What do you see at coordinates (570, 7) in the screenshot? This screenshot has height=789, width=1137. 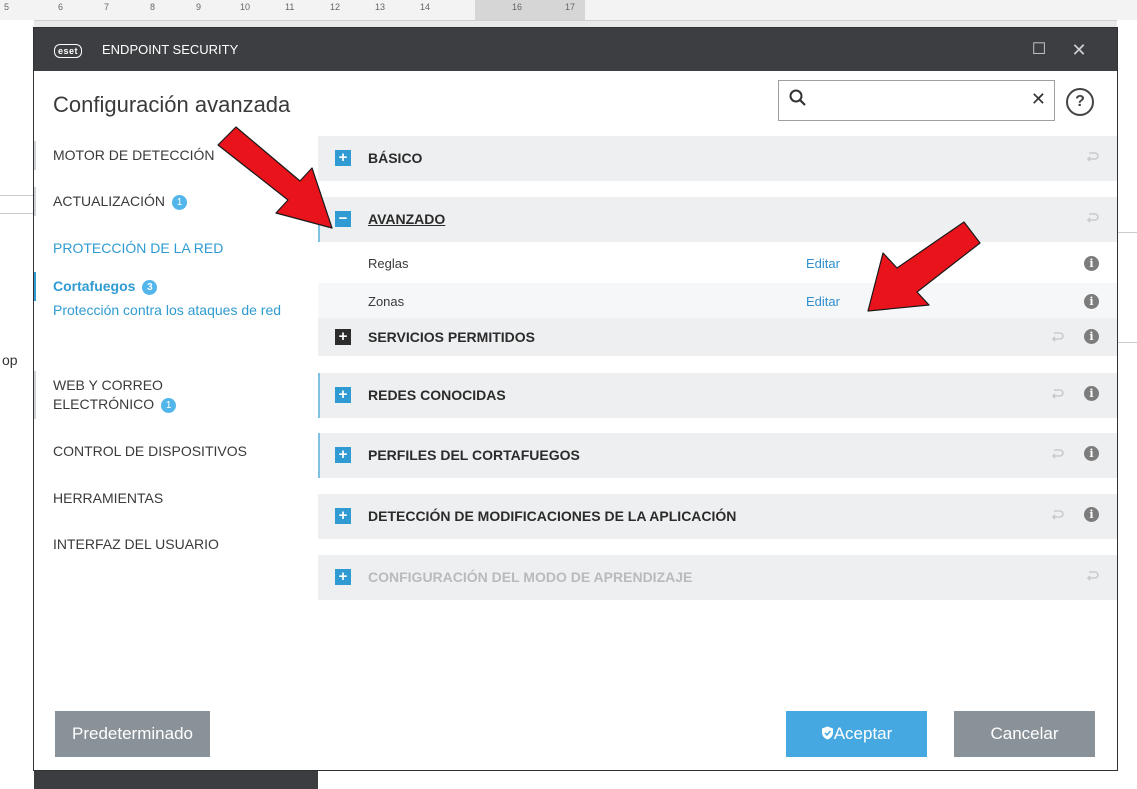 I see `ruler-number: 17` at bounding box center [570, 7].